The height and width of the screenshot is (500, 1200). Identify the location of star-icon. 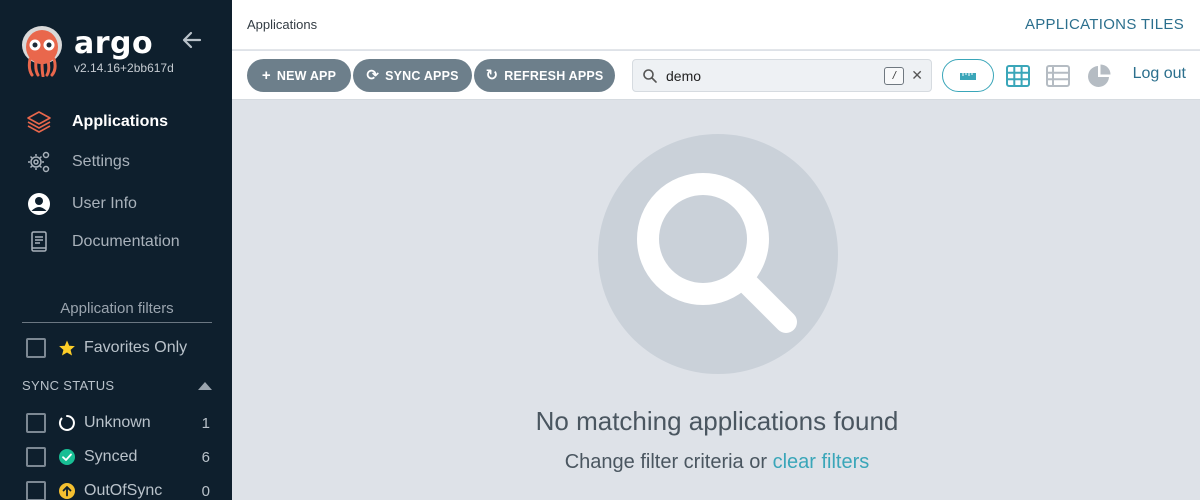
(67, 348).